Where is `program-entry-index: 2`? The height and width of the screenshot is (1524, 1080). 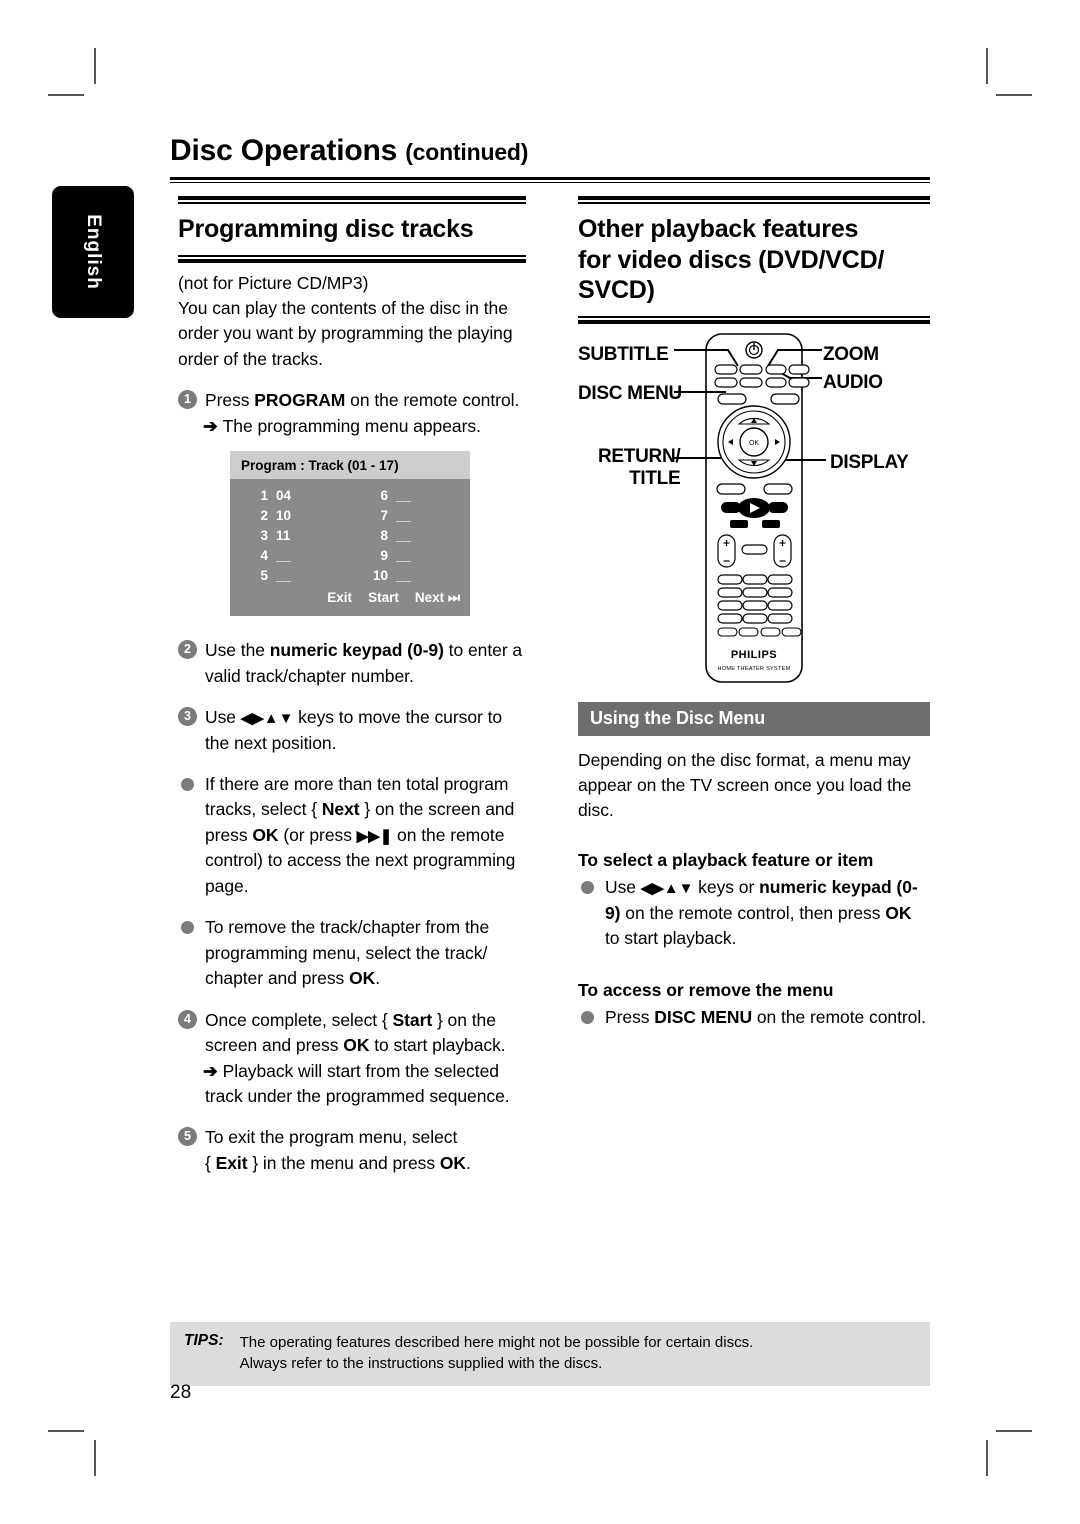
program-entry-index: 2 is located at coordinates (264, 516).